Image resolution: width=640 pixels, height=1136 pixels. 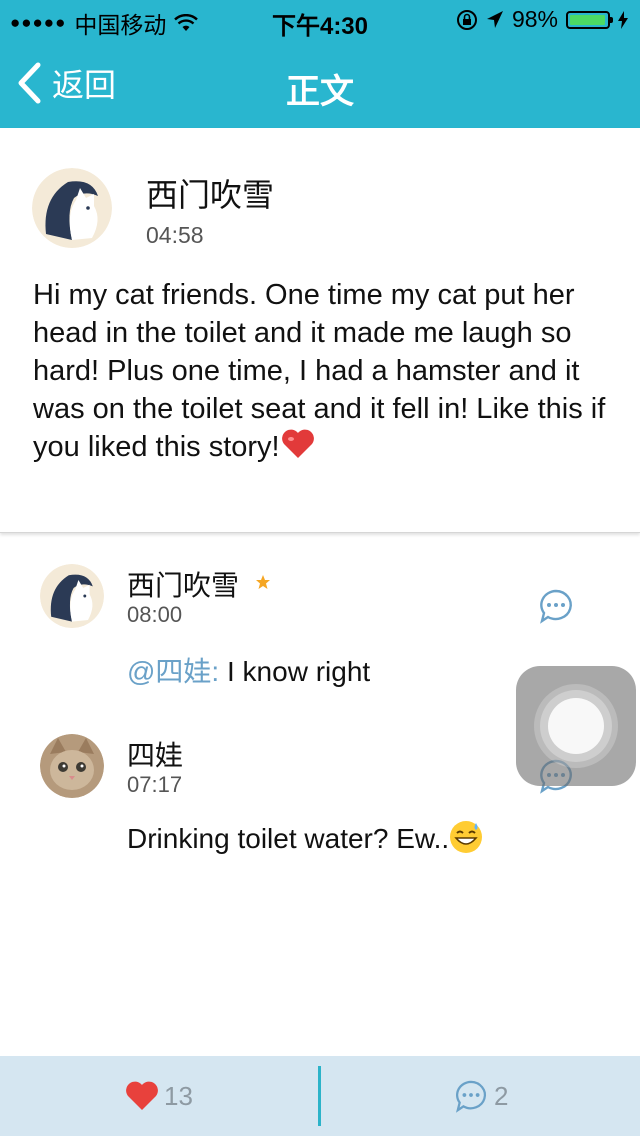 What do you see at coordinates (501, 1095) in the screenshot?
I see `comment-count: 2` at bounding box center [501, 1095].